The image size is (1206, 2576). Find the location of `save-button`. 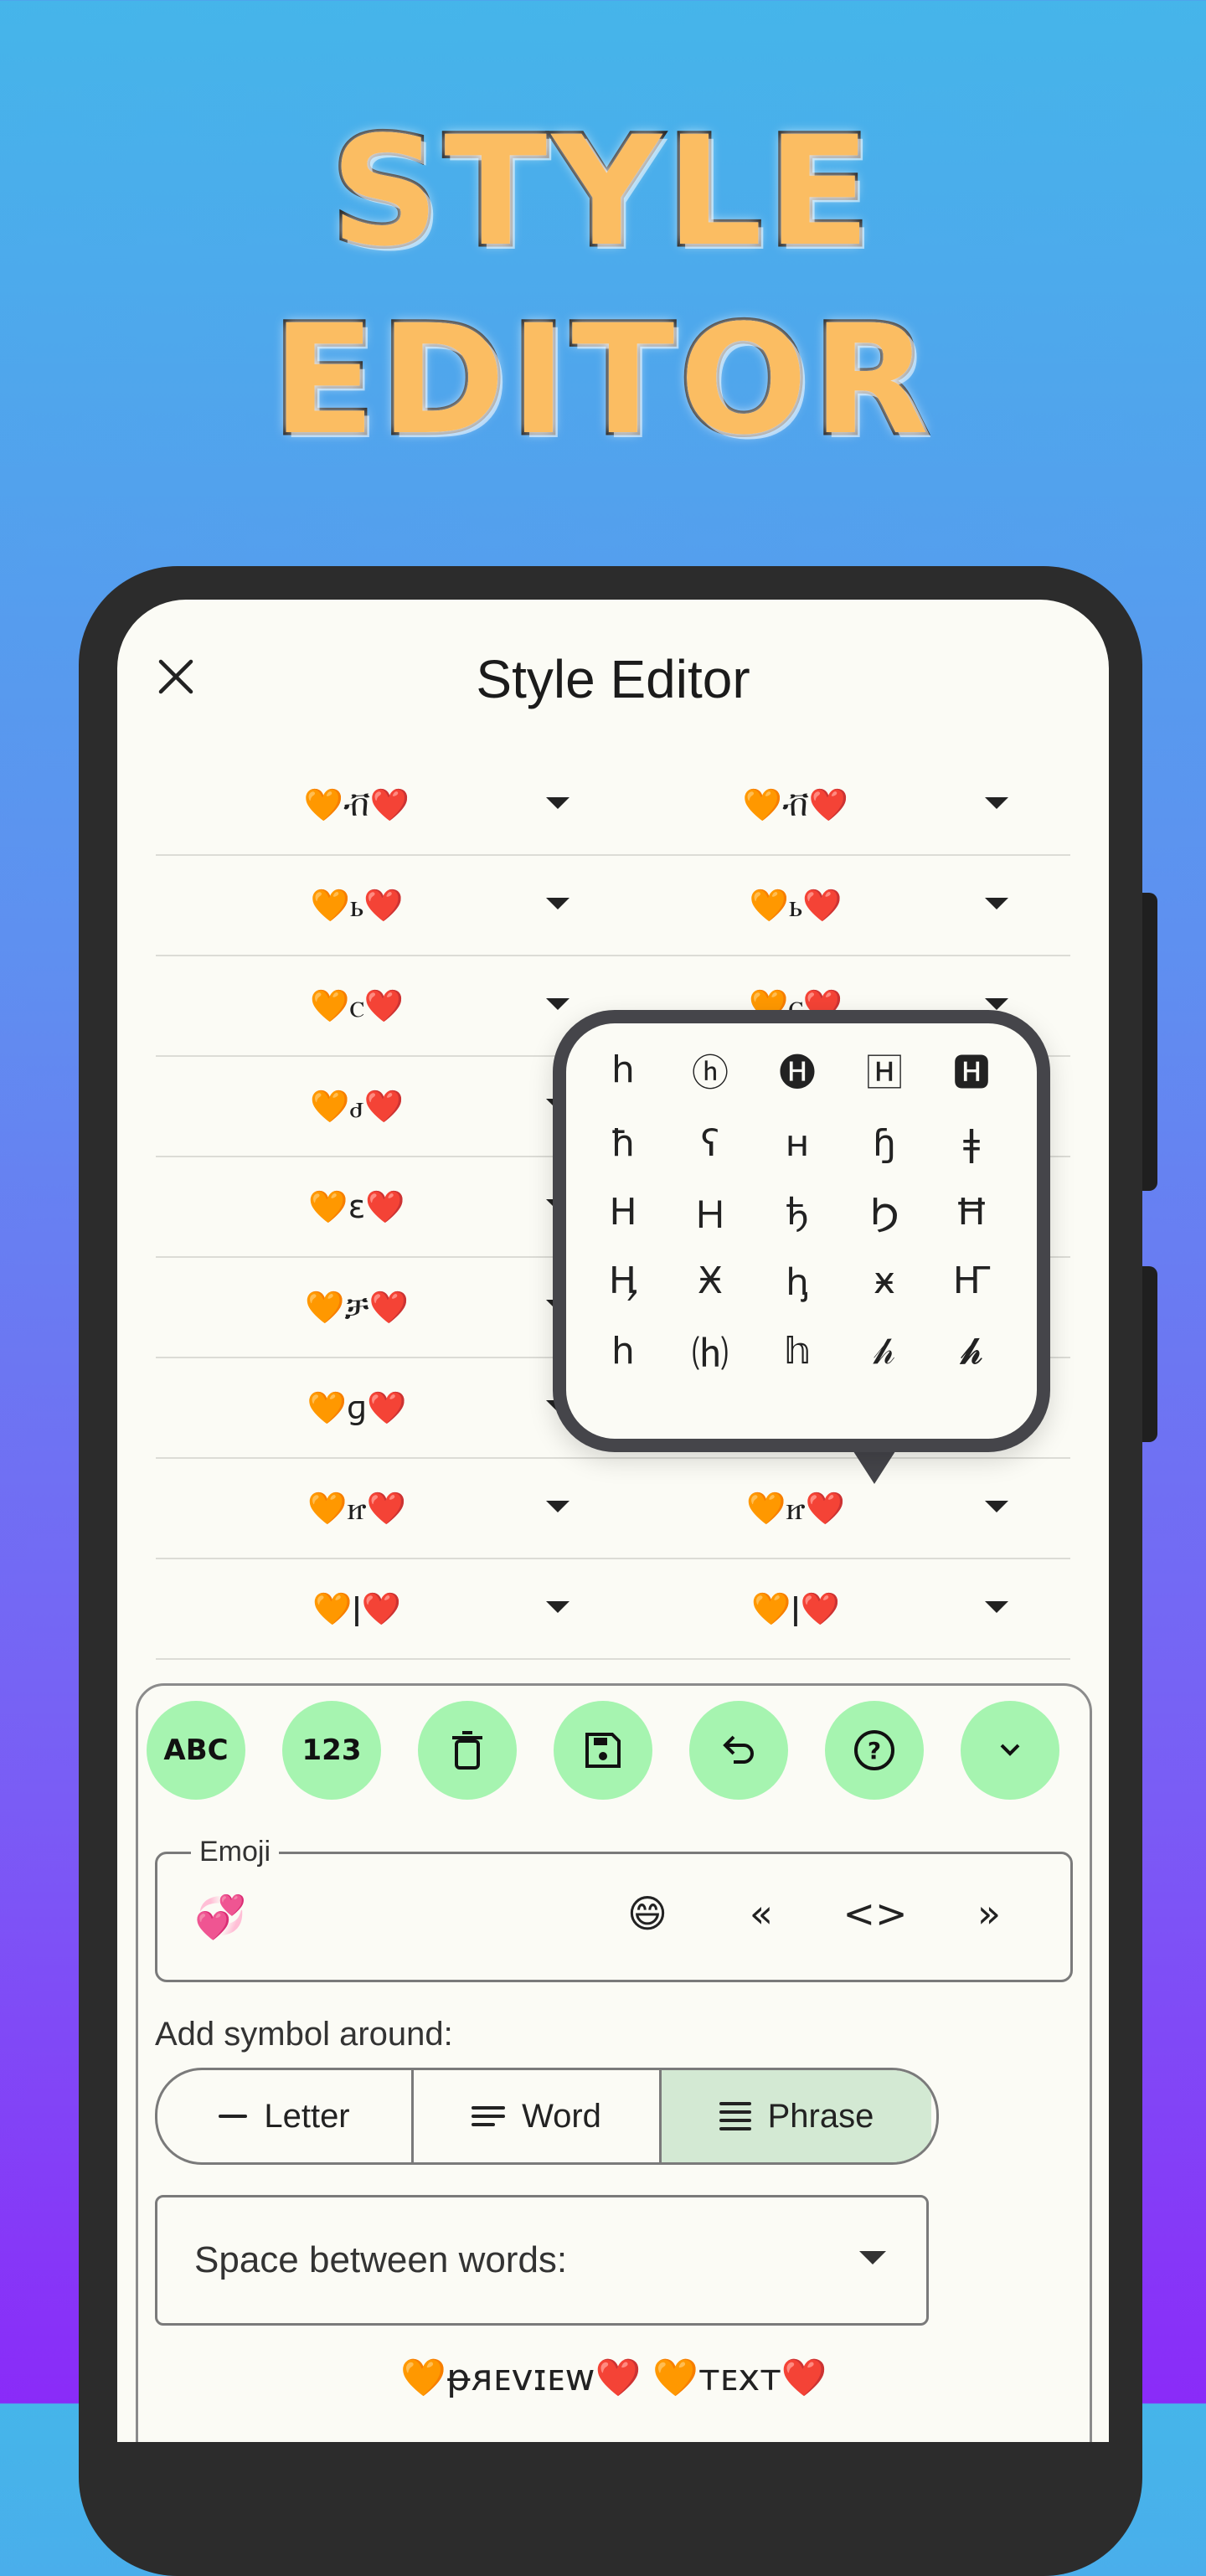

save-button is located at coordinates (603, 1750).